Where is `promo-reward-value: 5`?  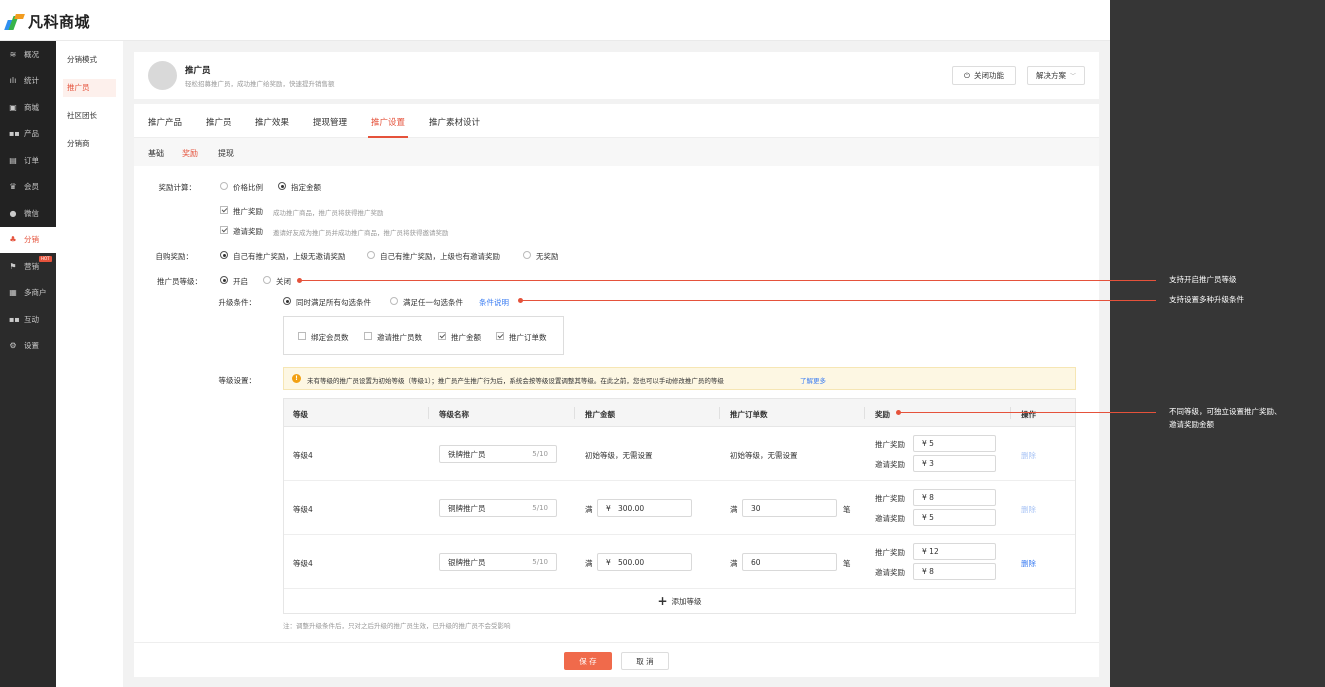
promo-reward-value: 5 is located at coordinates (931, 443).